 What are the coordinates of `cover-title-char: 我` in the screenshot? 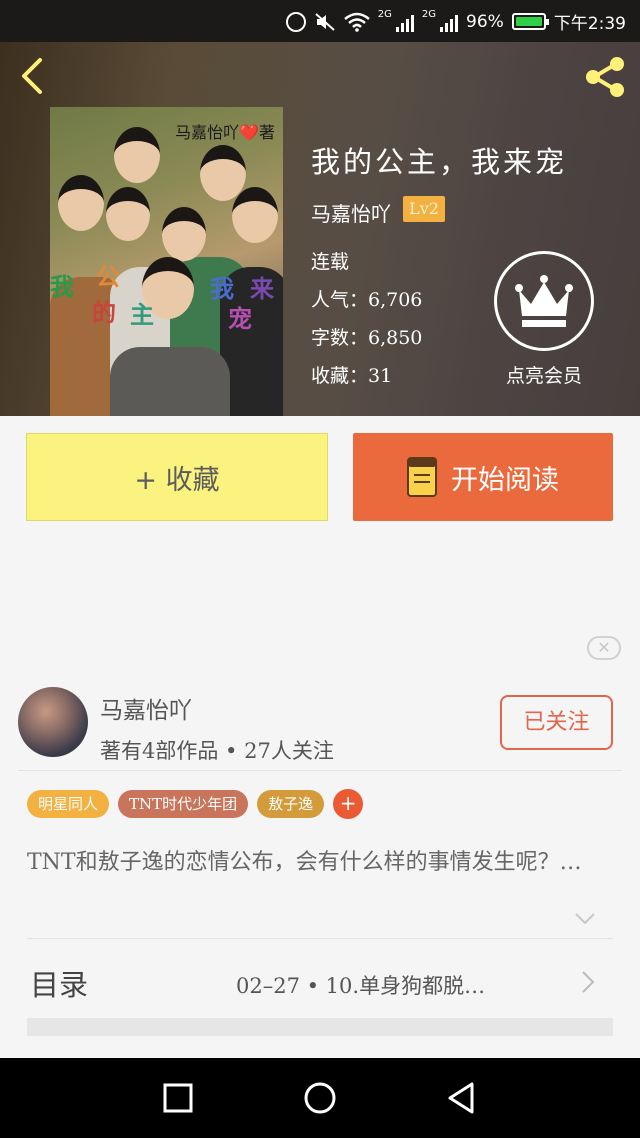 It's located at (62, 286).